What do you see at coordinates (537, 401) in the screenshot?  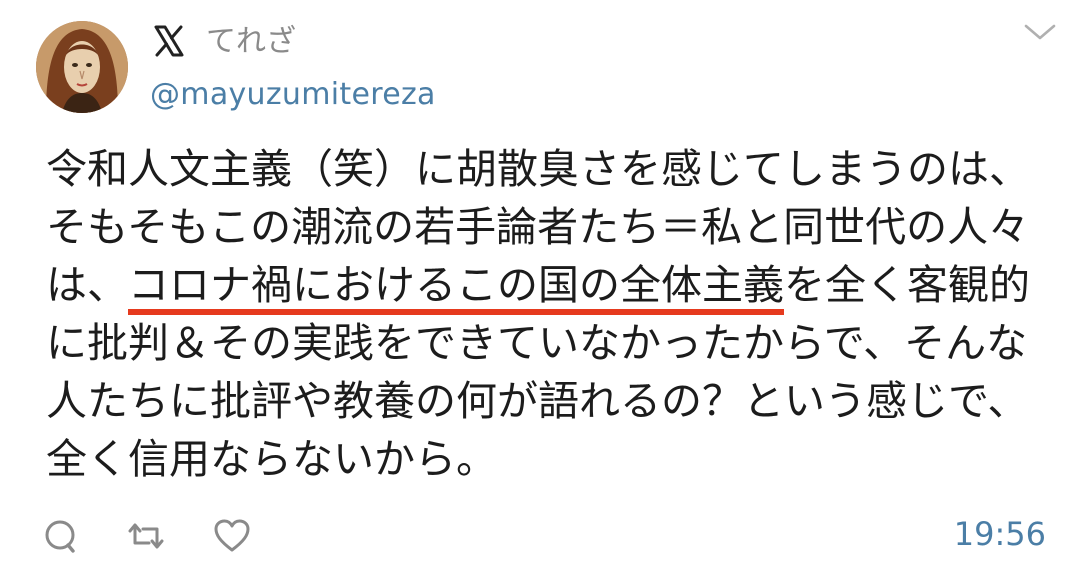 I see `tweet-line: 人たちに批評や教養の何が語れるの？という感じで、` at bounding box center [537, 401].